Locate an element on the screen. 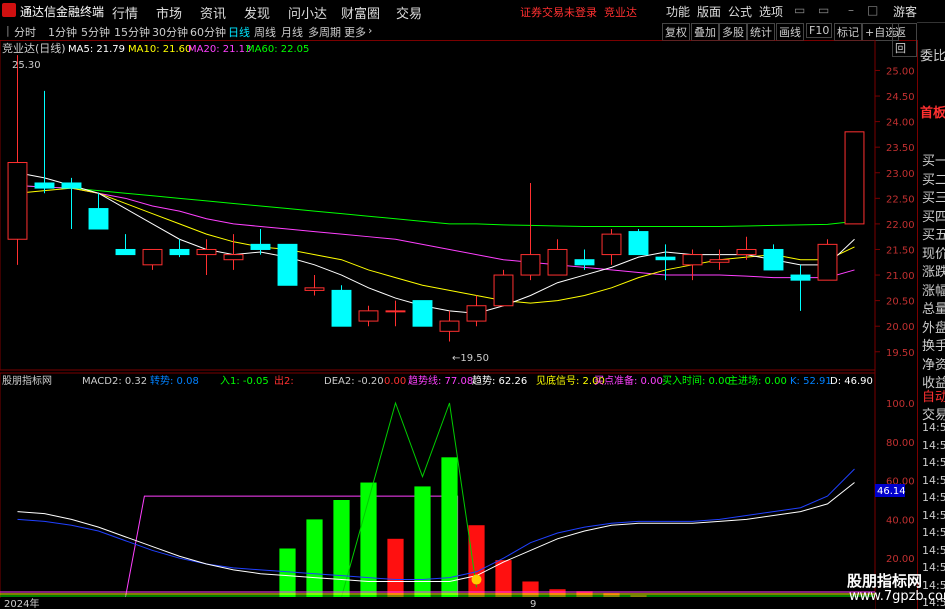 This screenshot has height=609, width=945. chevron-right-icon: › is located at coordinates (370, 30).